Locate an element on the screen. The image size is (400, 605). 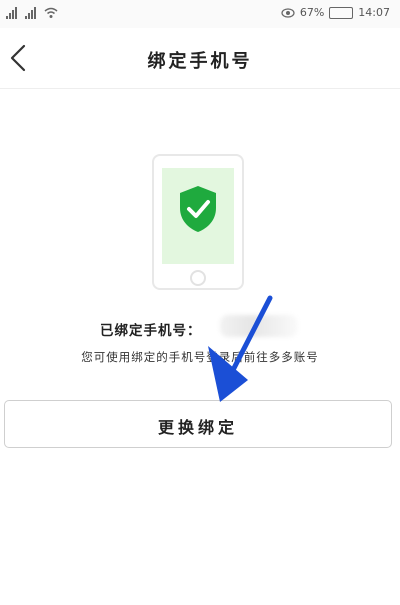
home-button-icon is located at coordinates (198, 278).